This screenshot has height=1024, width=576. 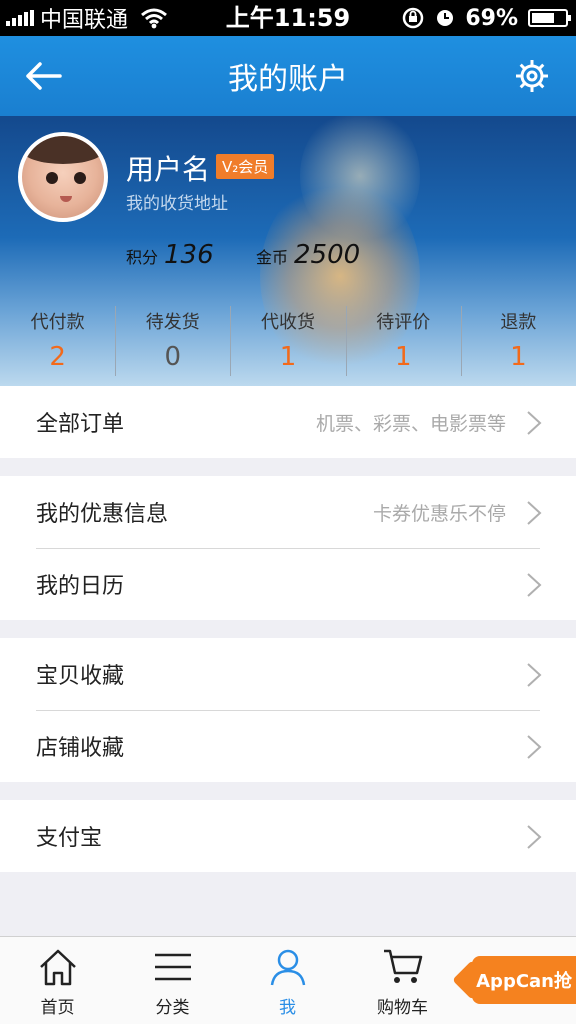 What do you see at coordinates (168, 168) in the screenshot?
I see `username: 用户名` at bounding box center [168, 168].